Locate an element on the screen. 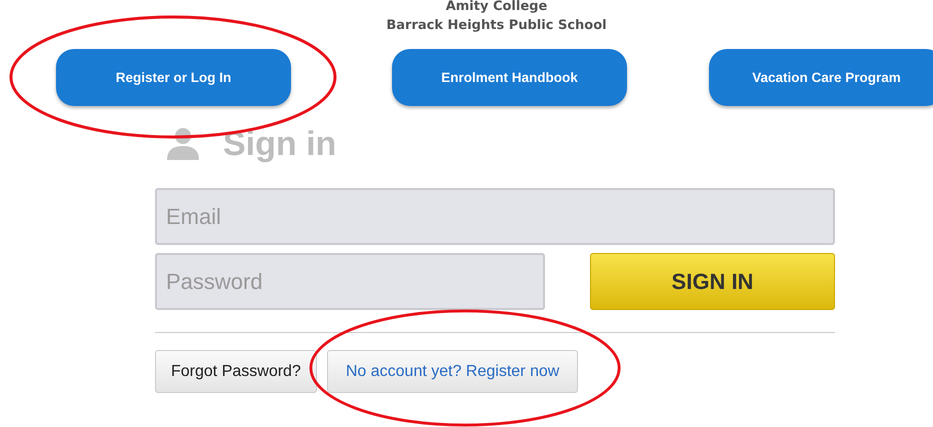 This screenshot has height=427, width=933. sign-in-heading: Sign in is located at coordinates (279, 144).